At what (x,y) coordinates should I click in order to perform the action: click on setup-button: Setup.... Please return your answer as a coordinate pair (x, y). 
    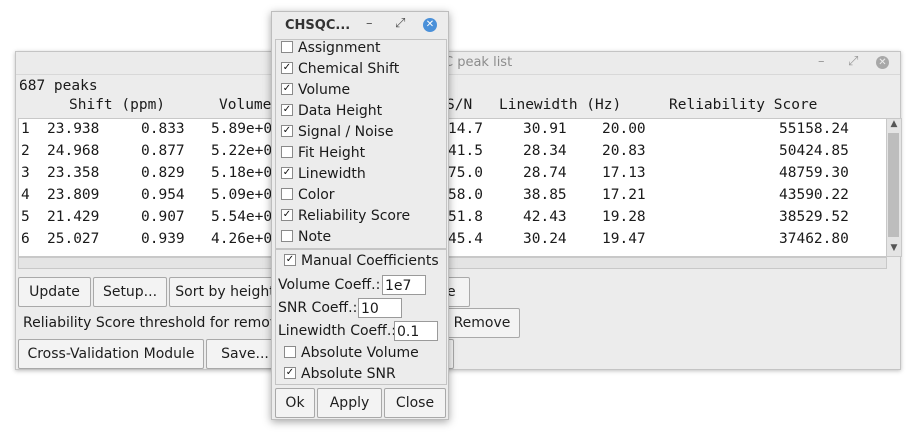
    Looking at the image, I should click on (130, 292).